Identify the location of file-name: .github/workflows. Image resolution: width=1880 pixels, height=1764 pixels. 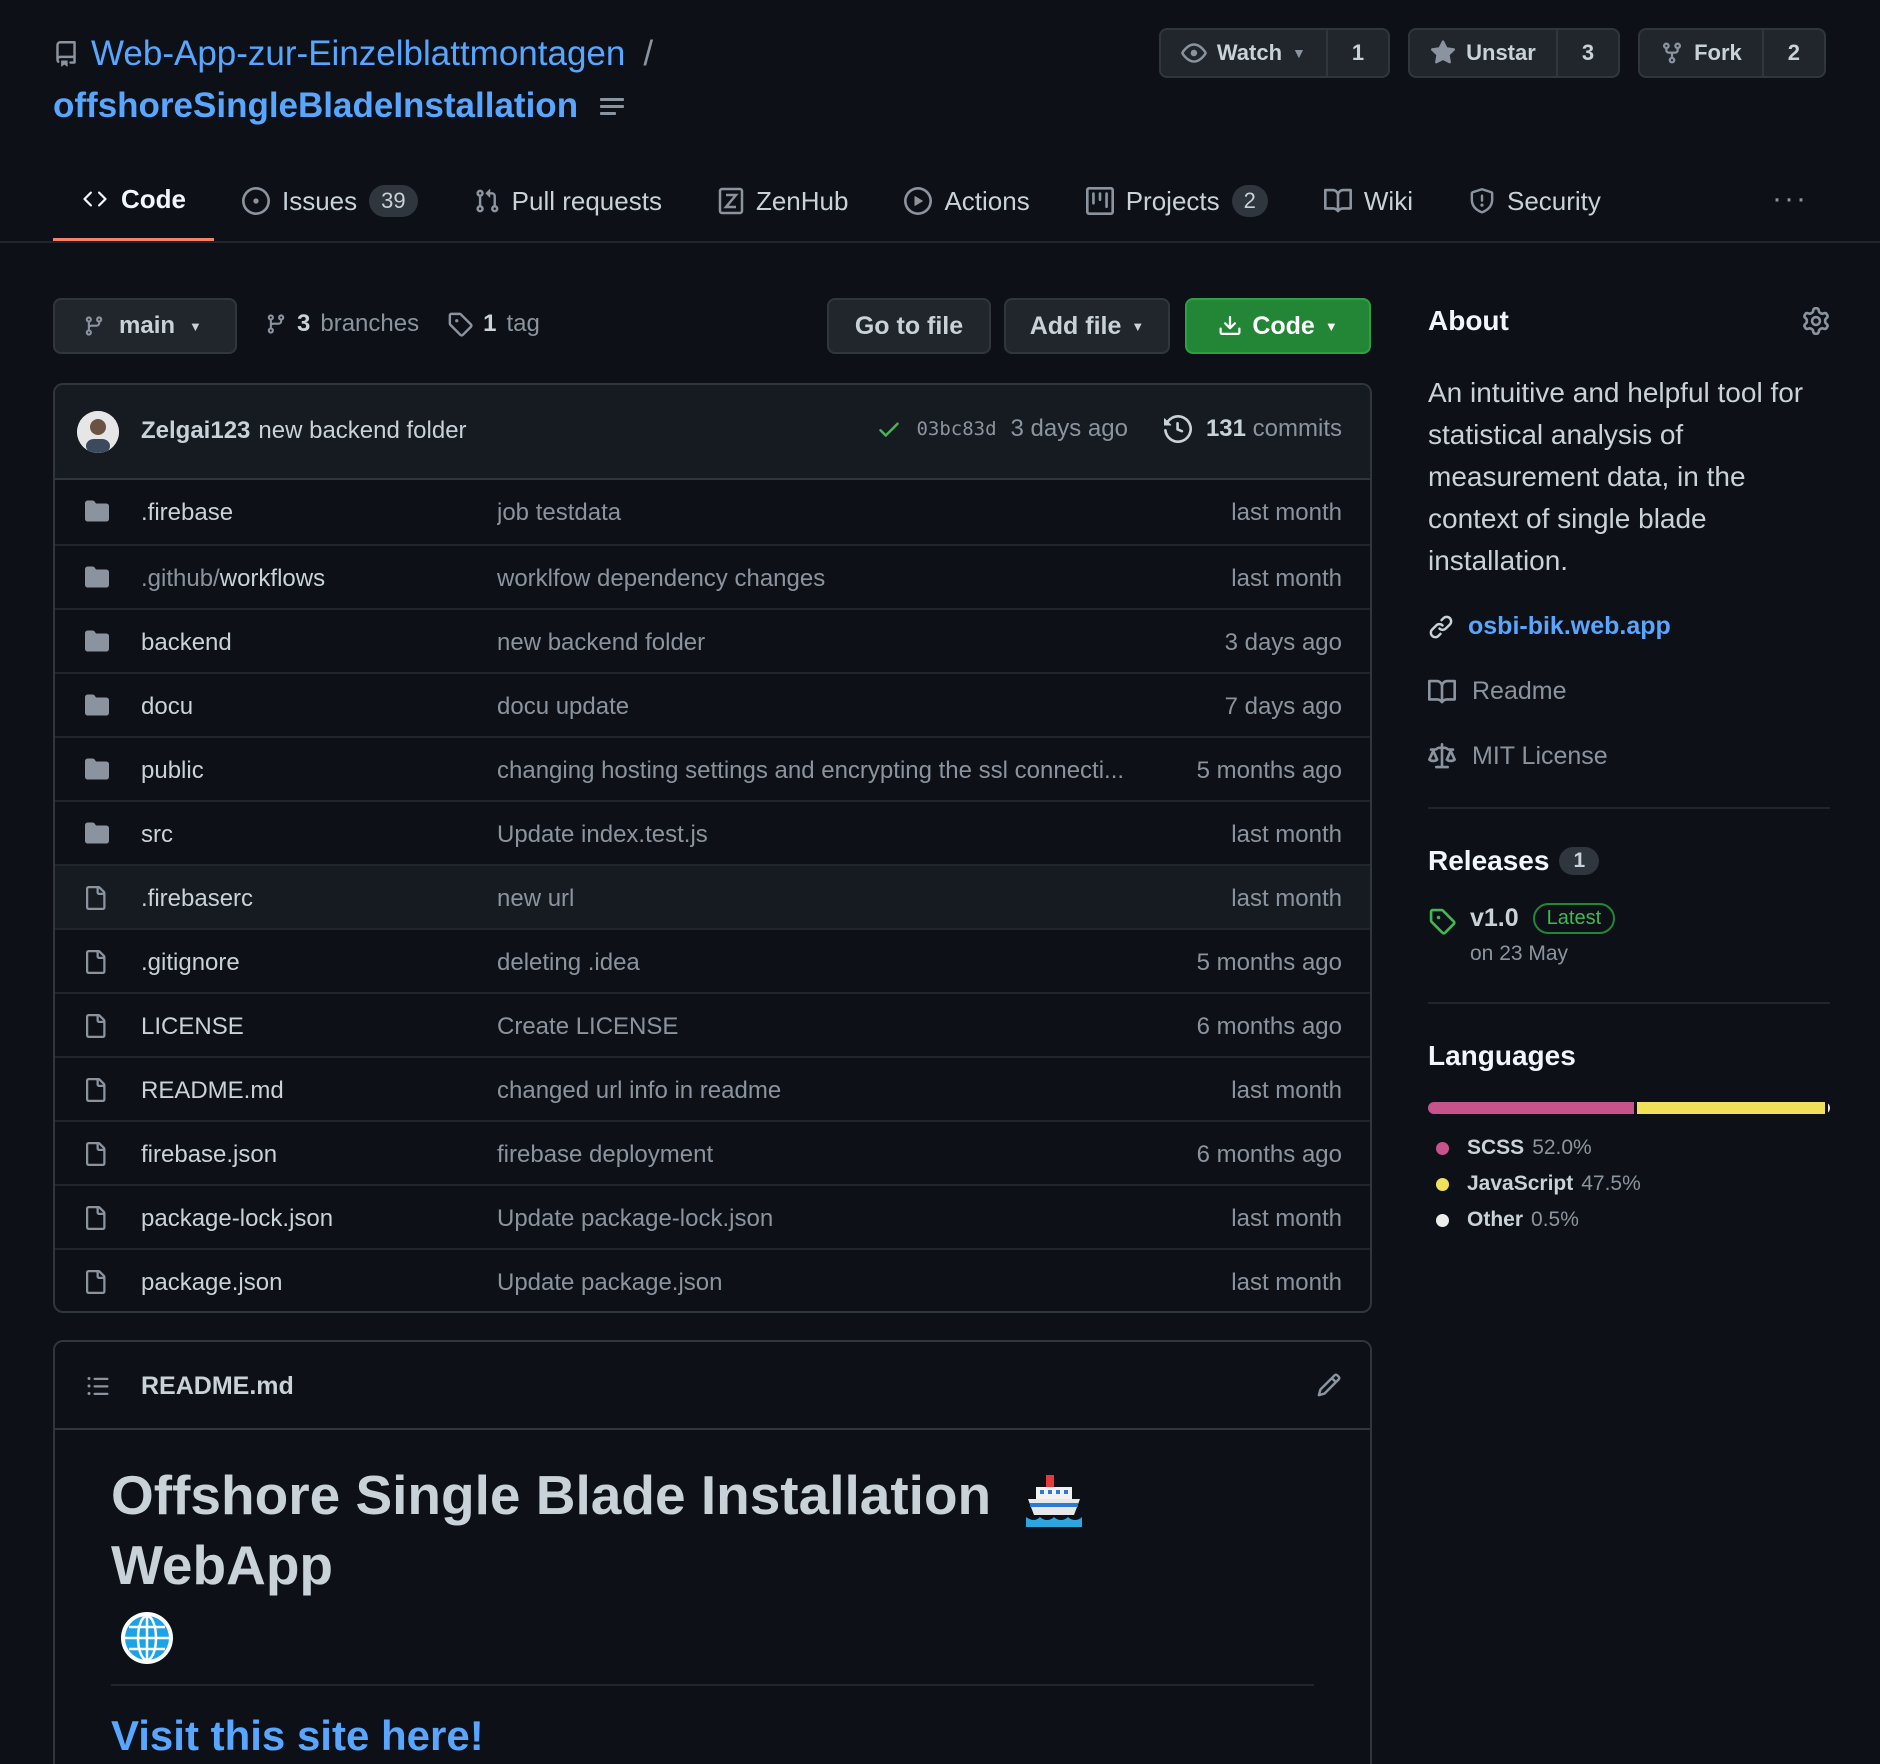
(233, 579).